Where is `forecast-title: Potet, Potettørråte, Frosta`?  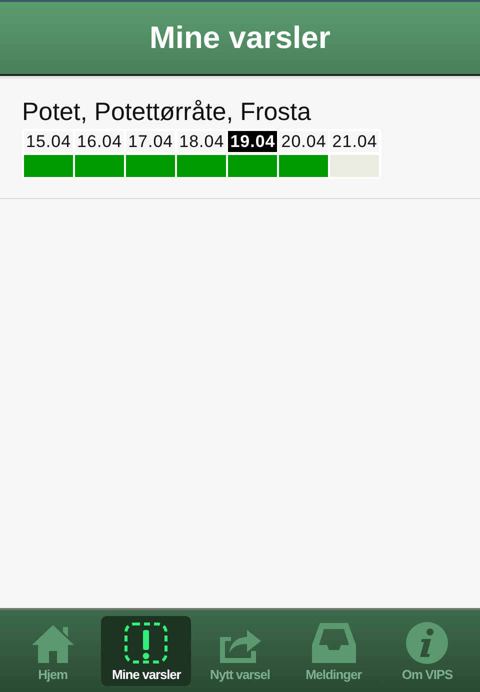
forecast-title: Potet, Potettørråte, Frosta is located at coordinates (167, 112).